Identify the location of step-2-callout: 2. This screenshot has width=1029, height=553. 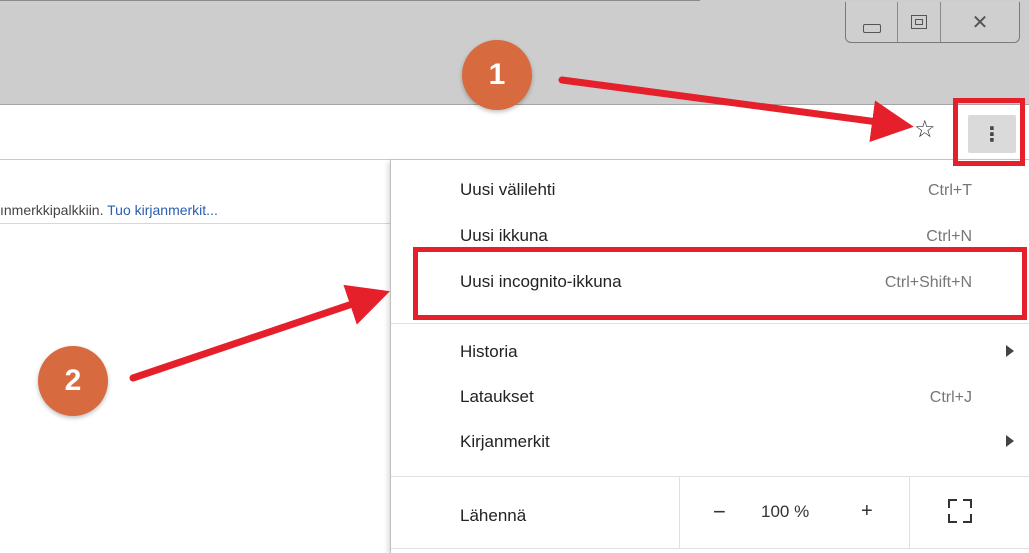
(73, 381).